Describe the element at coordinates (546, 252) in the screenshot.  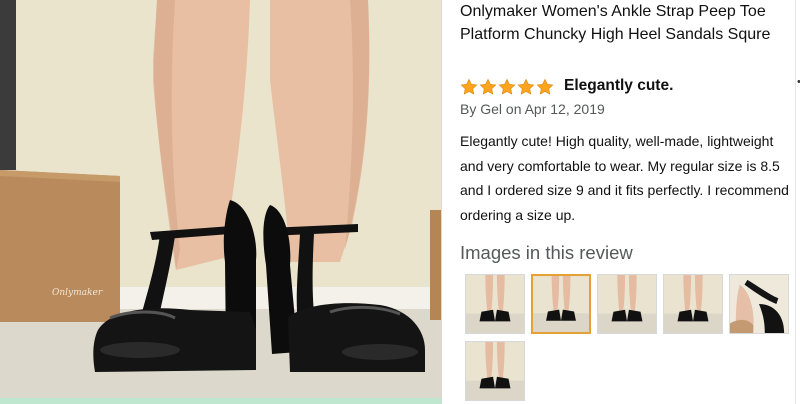
I see `images-section-heading: Images in this review` at that location.